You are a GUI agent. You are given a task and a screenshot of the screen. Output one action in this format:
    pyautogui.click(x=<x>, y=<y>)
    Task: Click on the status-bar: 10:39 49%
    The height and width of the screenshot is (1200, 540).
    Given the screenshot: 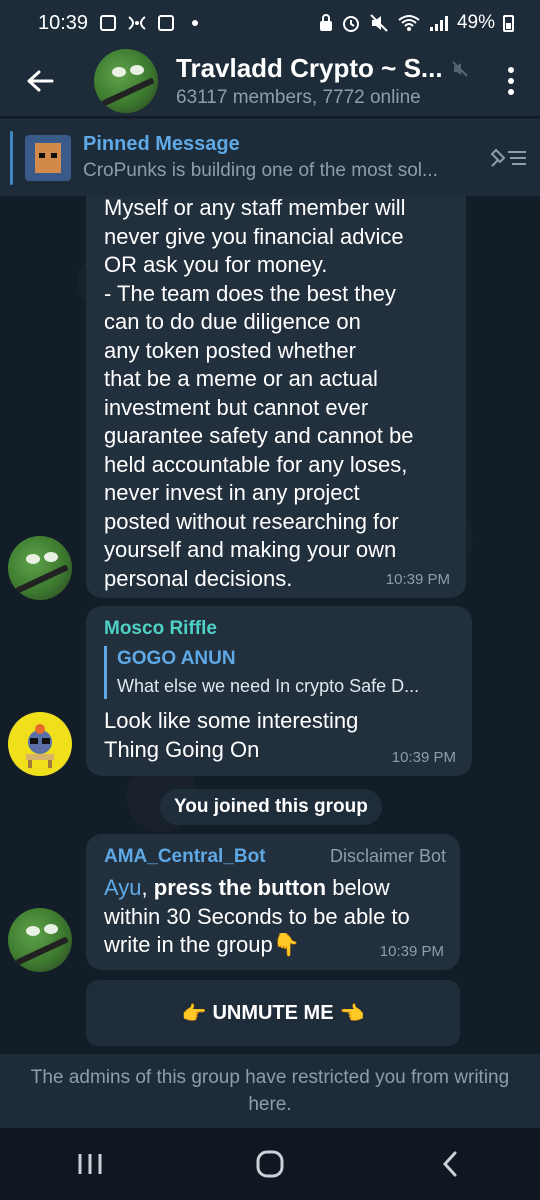 What is the action you would take?
    pyautogui.click(x=270, y=23)
    